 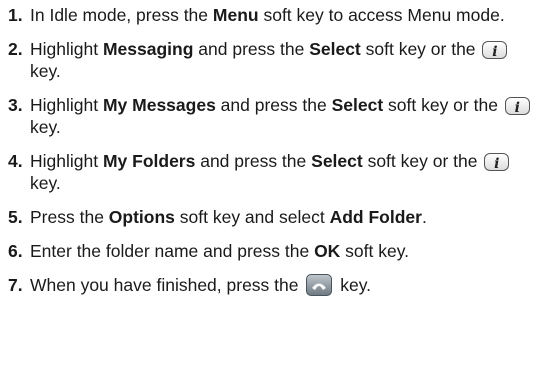 What do you see at coordinates (15, 161) in the screenshot?
I see `step-number: 4.` at bounding box center [15, 161].